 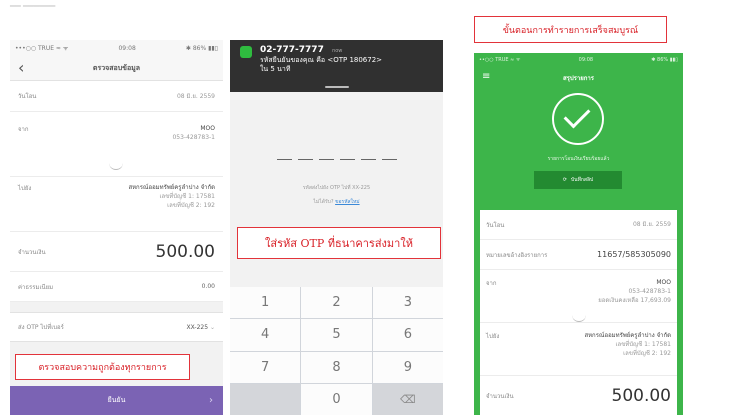 I want to click on resend-line: ไม่ได้รับ? ขอรหัสใหม่, so click(x=336, y=202).